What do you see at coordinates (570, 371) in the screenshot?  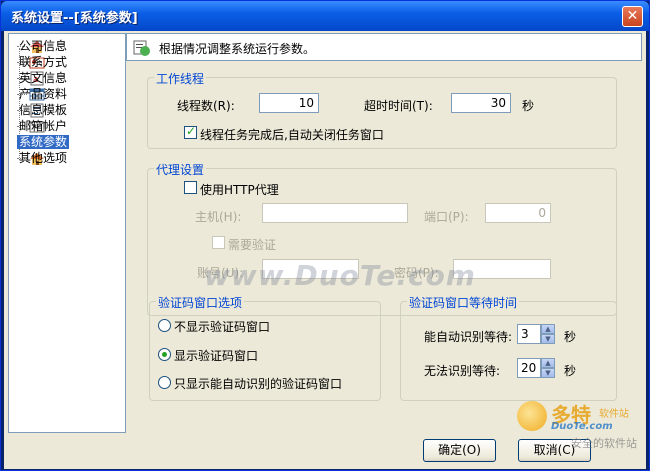 I see `manual-wait-unit: 秒` at bounding box center [570, 371].